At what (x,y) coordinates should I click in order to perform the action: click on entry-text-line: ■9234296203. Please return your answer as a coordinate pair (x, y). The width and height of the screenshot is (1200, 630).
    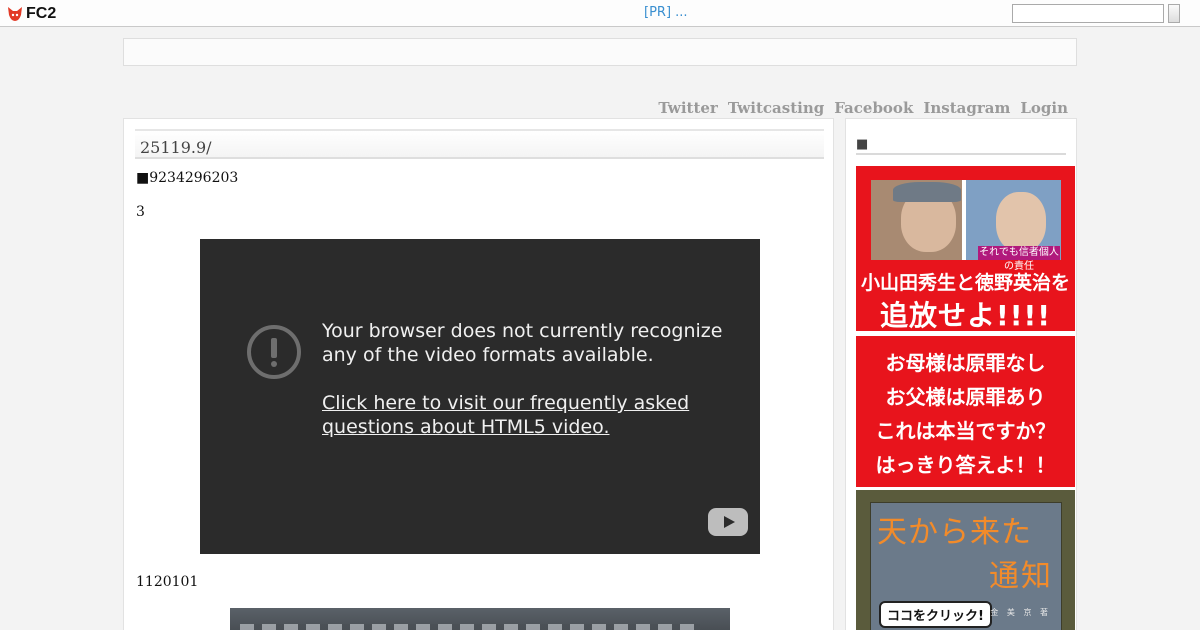
    Looking at the image, I should click on (187, 178).